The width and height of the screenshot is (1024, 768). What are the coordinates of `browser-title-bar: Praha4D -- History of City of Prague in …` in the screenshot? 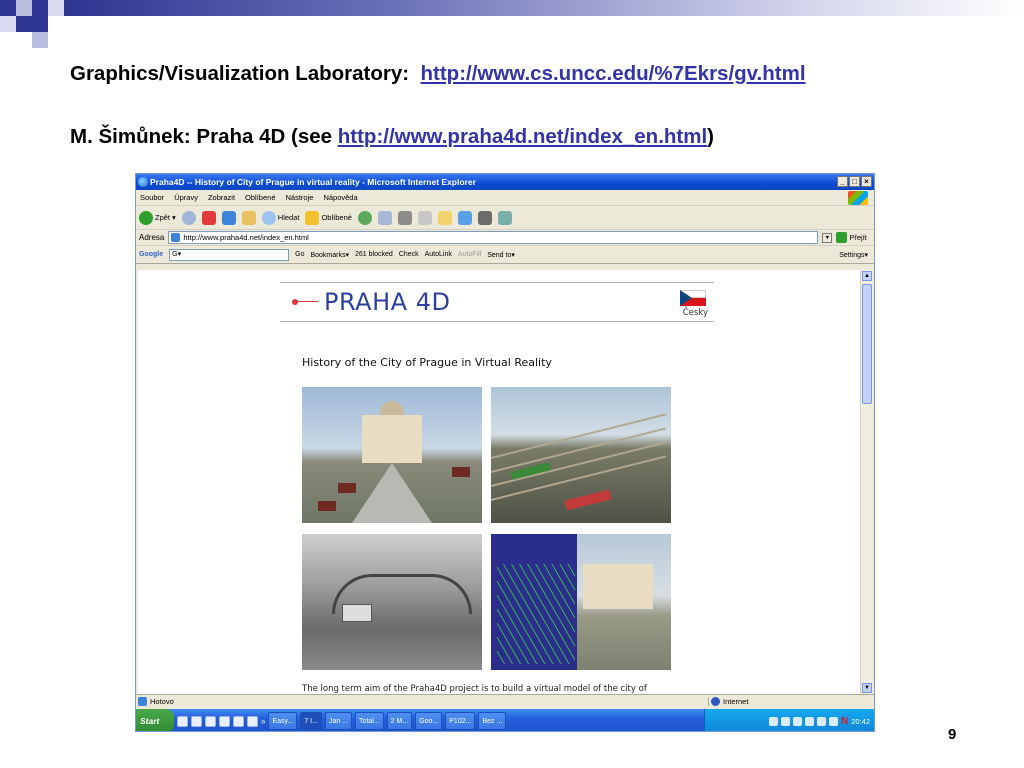 It's located at (505, 182).